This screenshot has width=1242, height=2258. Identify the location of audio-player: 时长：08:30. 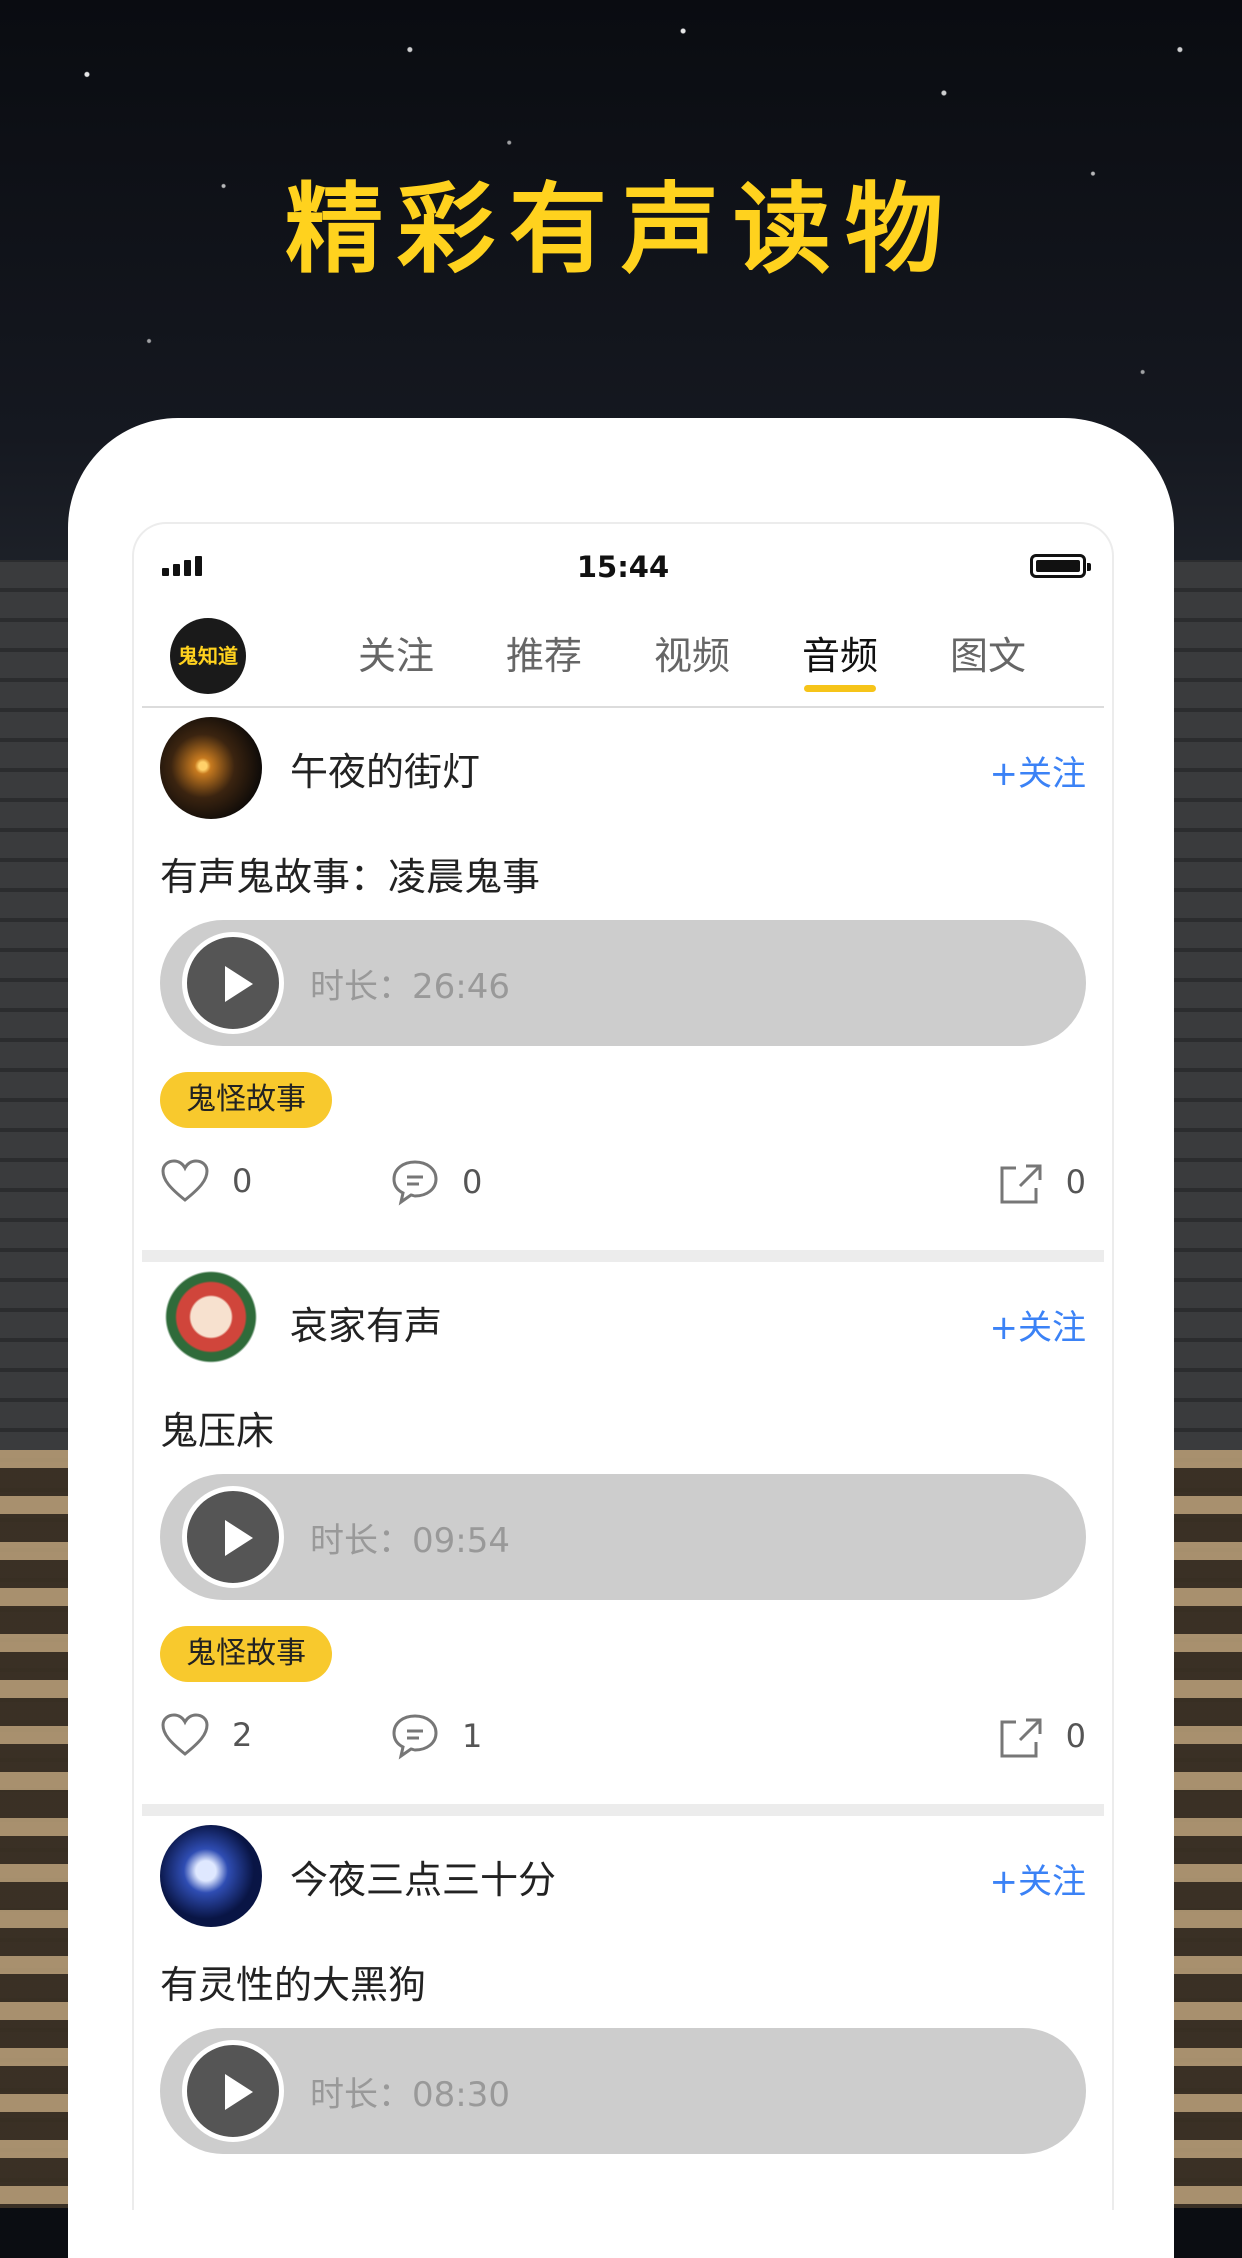
(623, 2091).